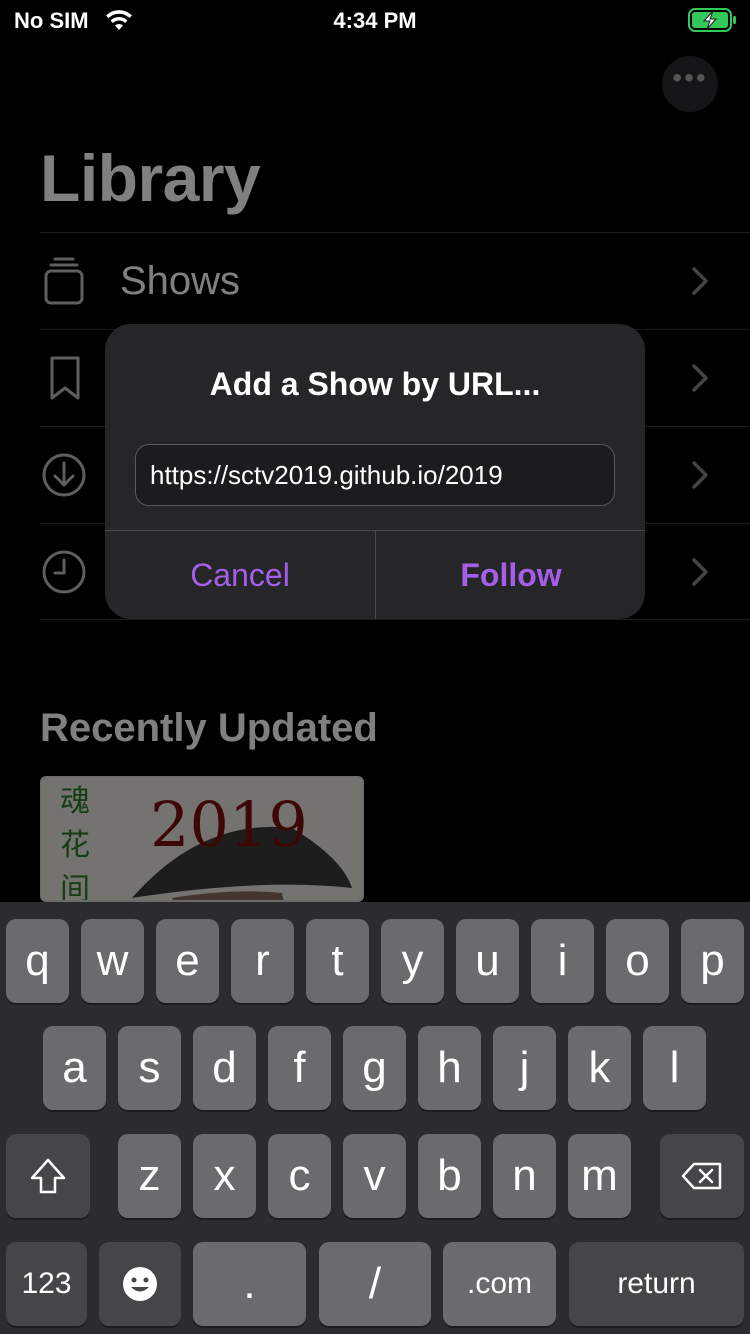 The width and height of the screenshot is (750, 1334). Describe the element at coordinates (449, 1068) in the screenshot. I see `key-h: h` at that location.